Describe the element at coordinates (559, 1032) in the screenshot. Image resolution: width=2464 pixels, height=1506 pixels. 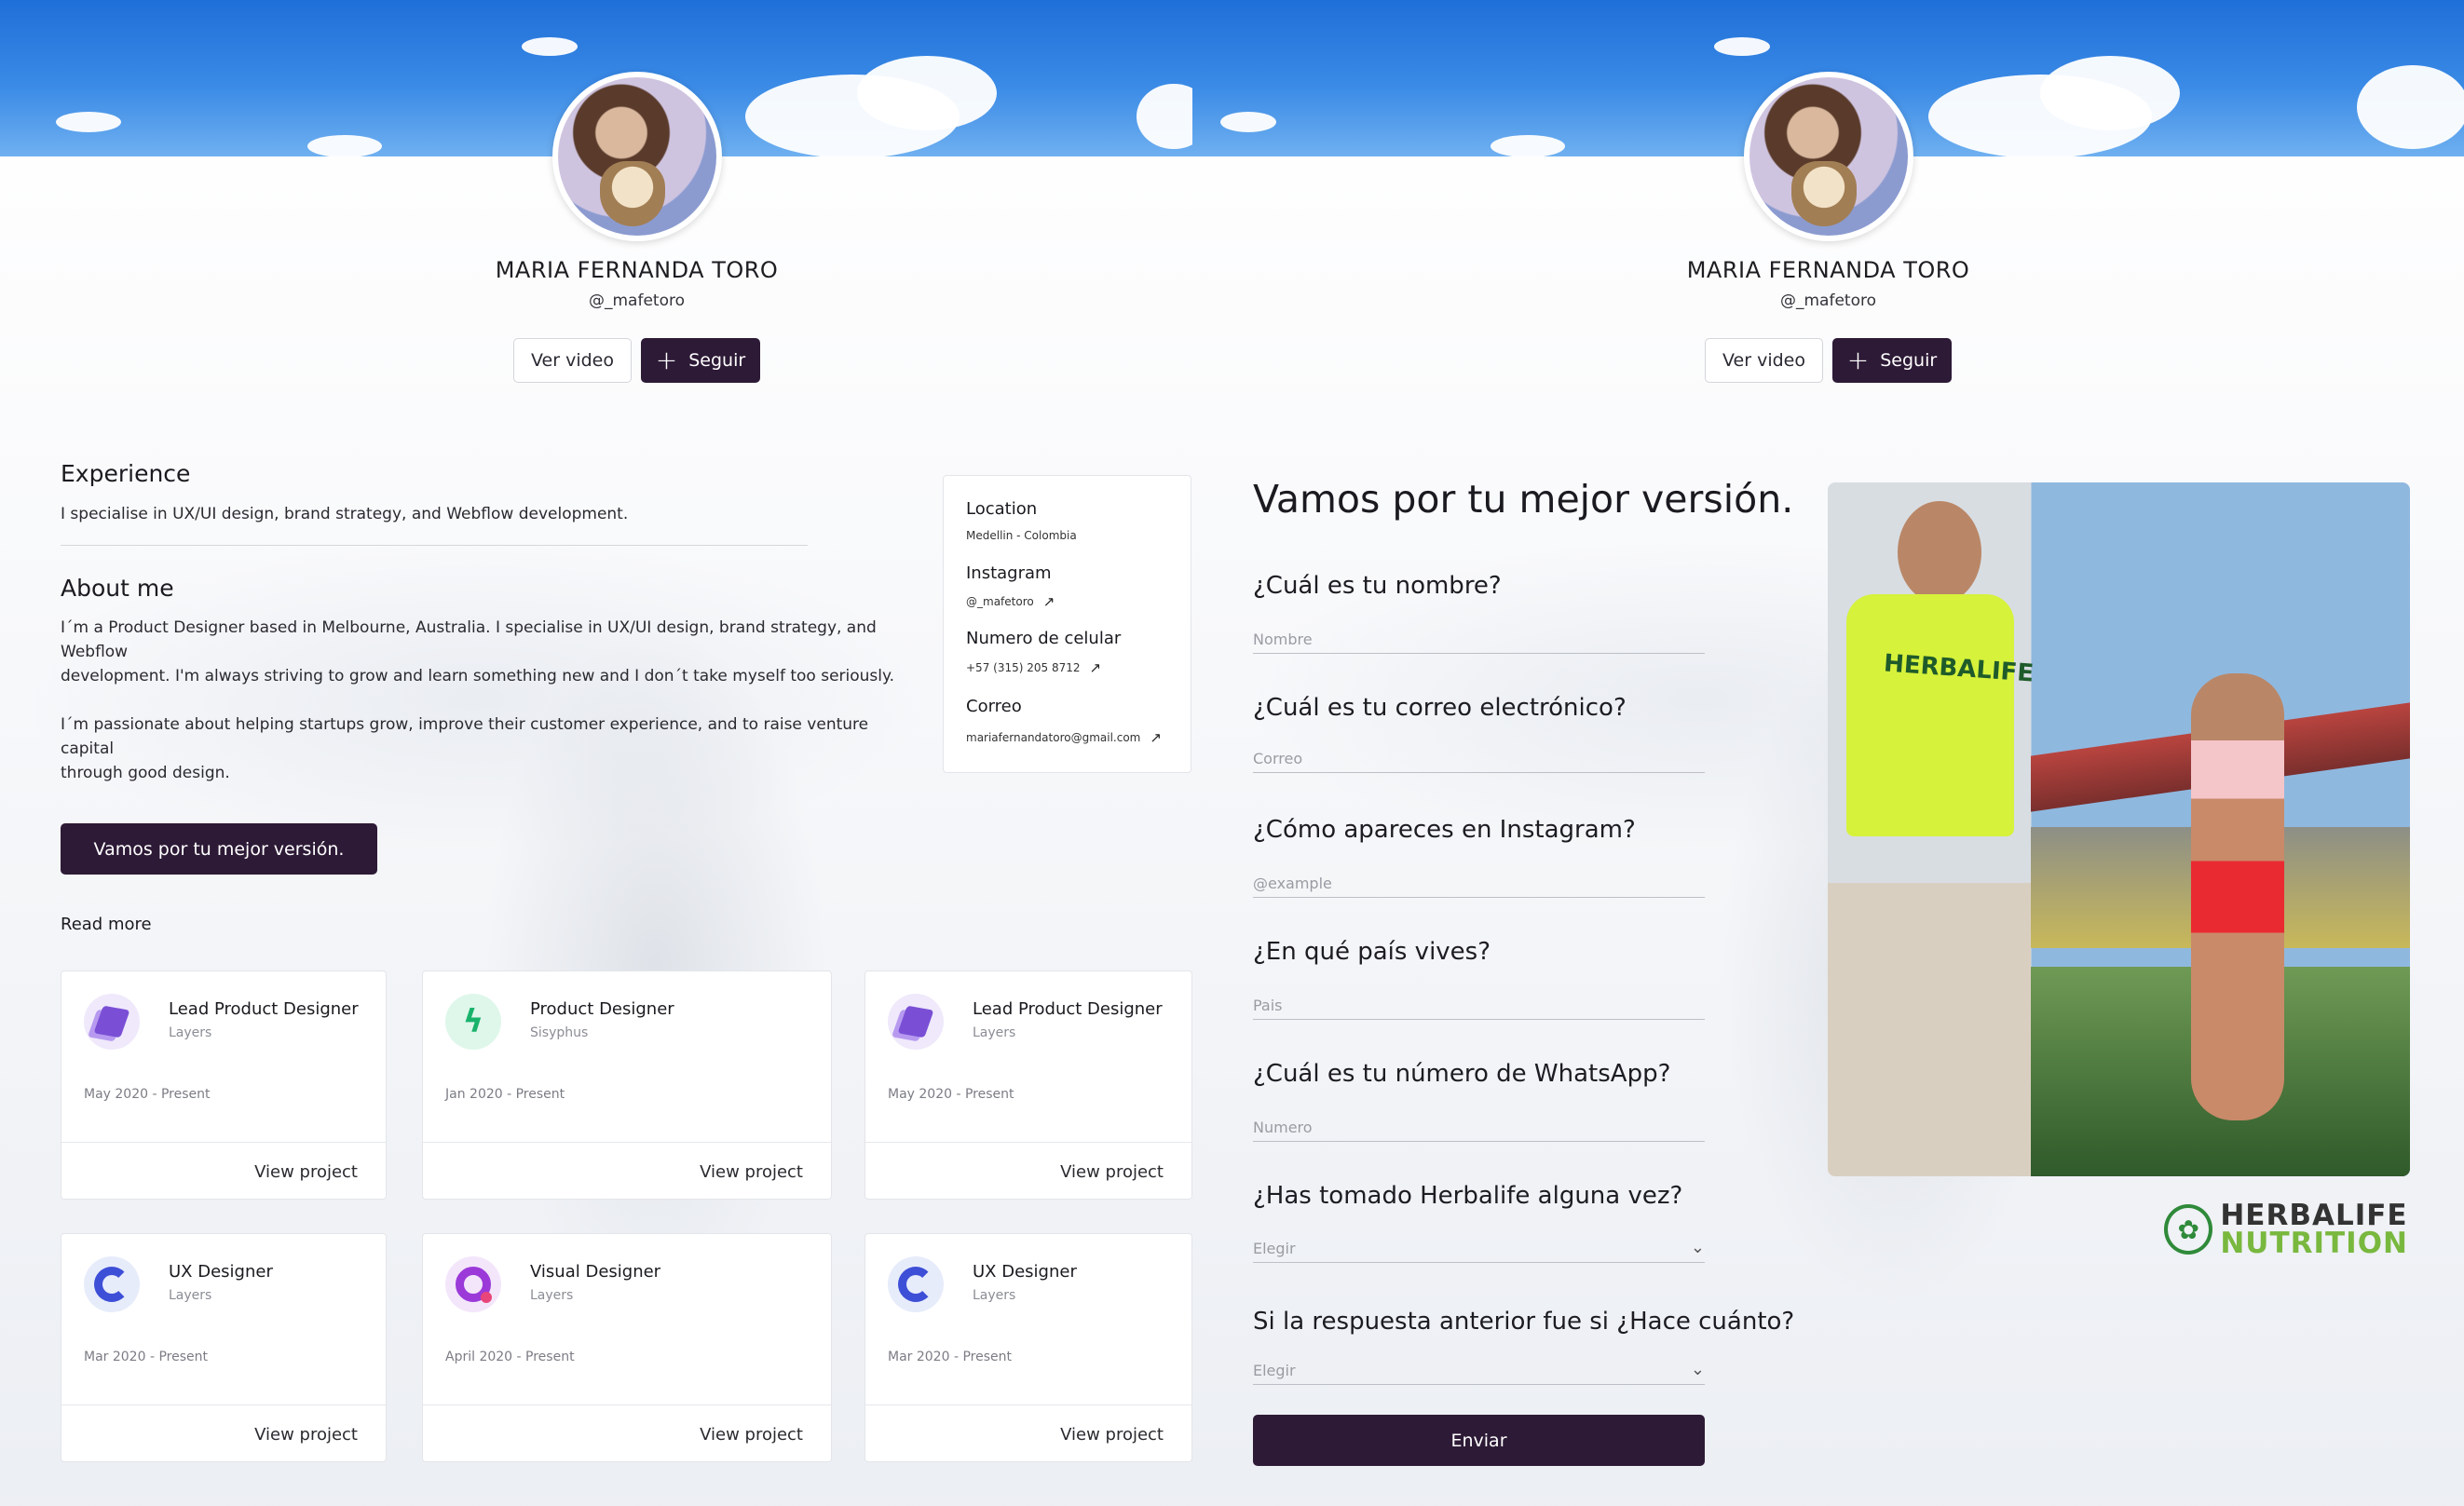
I see `project-company: Sisyphus` at that location.